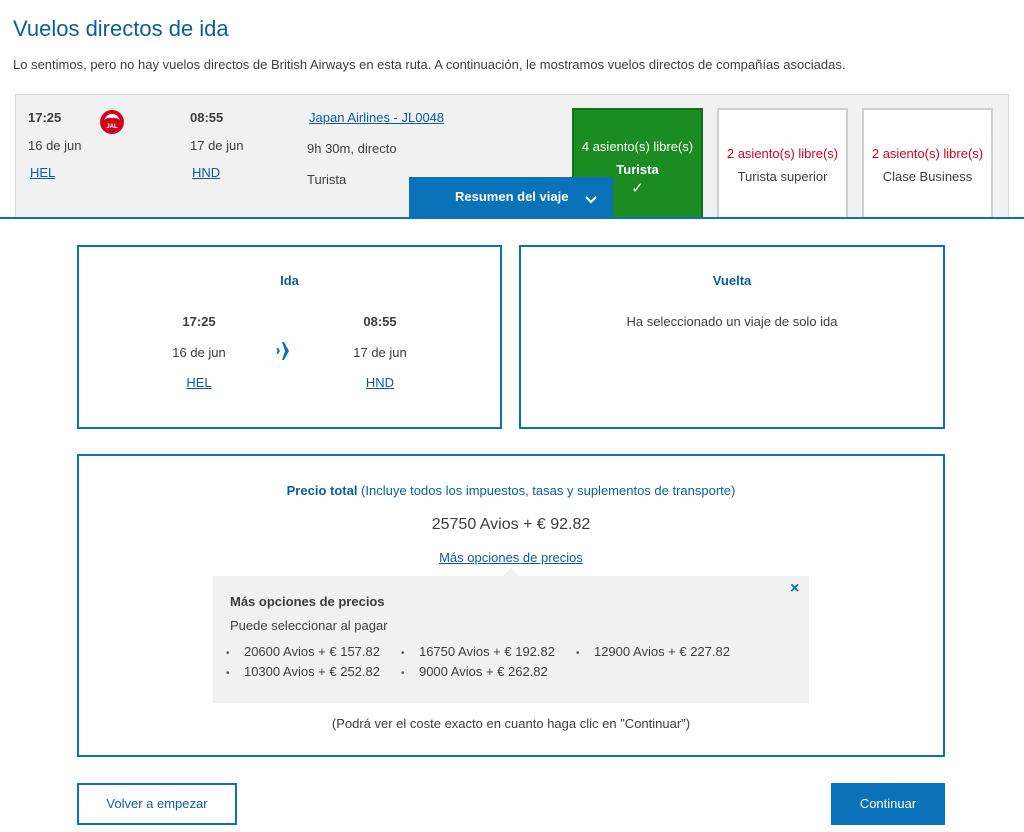 This screenshot has height=832, width=1024. Describe the element at coordinates (322, 490) in the screenshot. I see `price-label-bold: Precio total` at that location.